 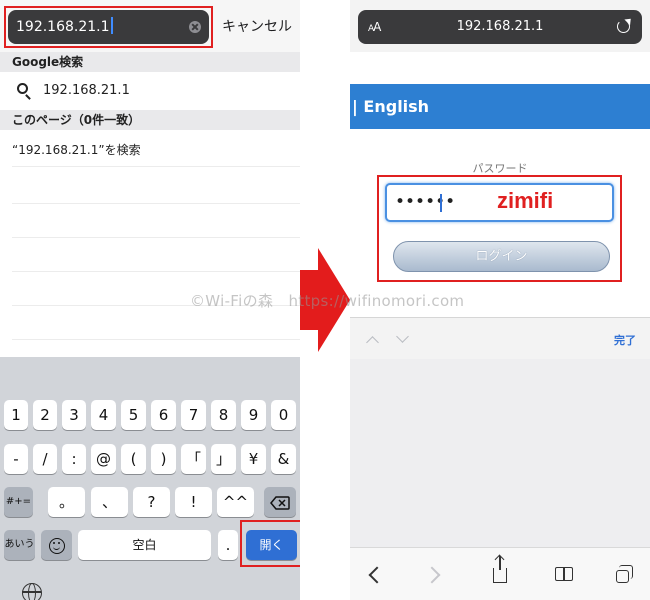 What do you see at coordinates (150, 91) in the screenshot?
I see `google-suggestion-row: 192.168.21.1` at bounding box center [150, 91].